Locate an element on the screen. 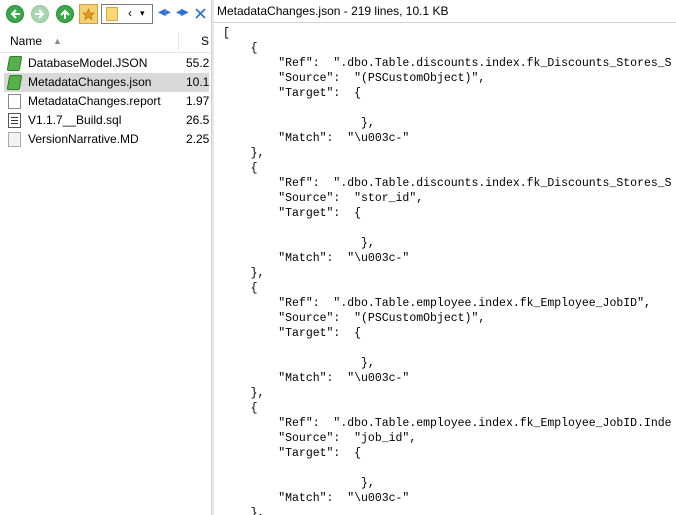  list-item: V1.1.7__Build.sql 26.5 is located at coordinates (106, 120).